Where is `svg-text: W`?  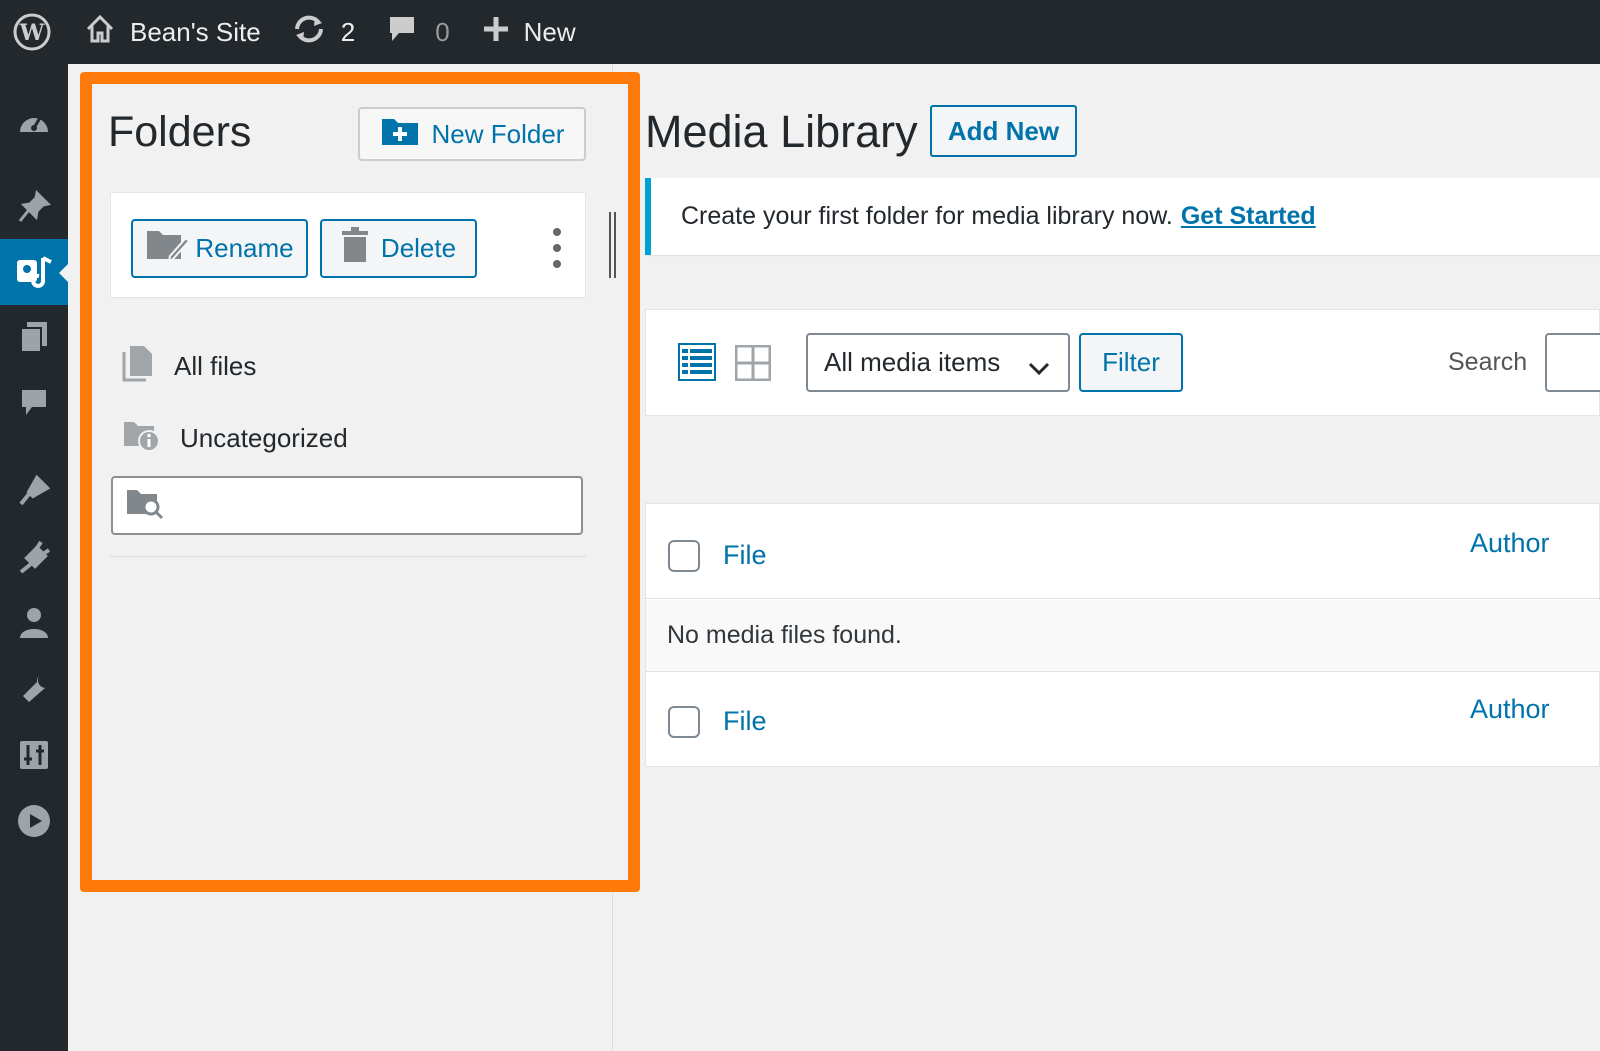 svg-text: W is located at coordinates (32, 33).